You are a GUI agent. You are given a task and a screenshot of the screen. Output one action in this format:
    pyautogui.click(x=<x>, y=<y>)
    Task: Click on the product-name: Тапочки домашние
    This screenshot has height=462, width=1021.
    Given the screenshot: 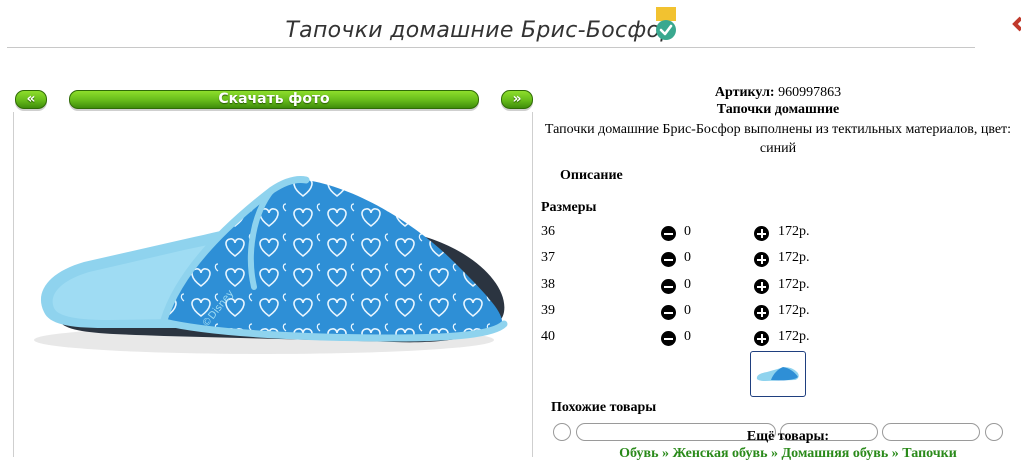 What is the action you would take?
    pyautogui.click(x=778, y=109)
    